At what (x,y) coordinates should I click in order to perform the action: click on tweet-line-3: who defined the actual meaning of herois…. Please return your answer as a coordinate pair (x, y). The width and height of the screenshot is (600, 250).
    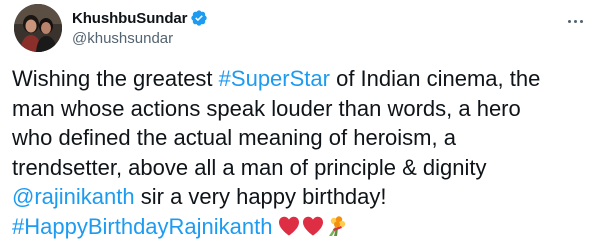
    Looking at the image, I should click on (234, 138).